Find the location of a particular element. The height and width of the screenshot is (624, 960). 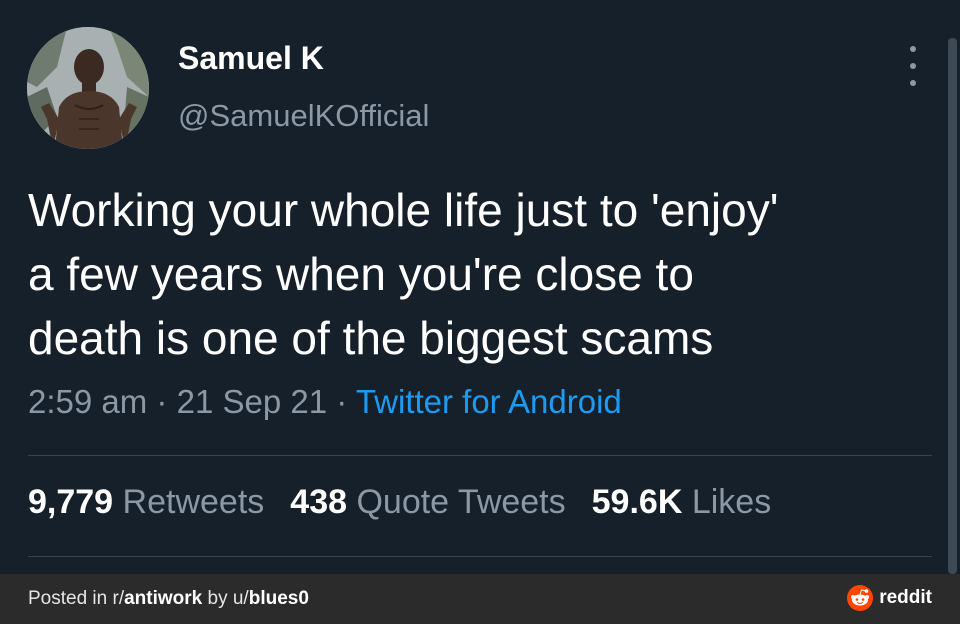

subreddit-name: antiwork is located at coordinates (163, 598).